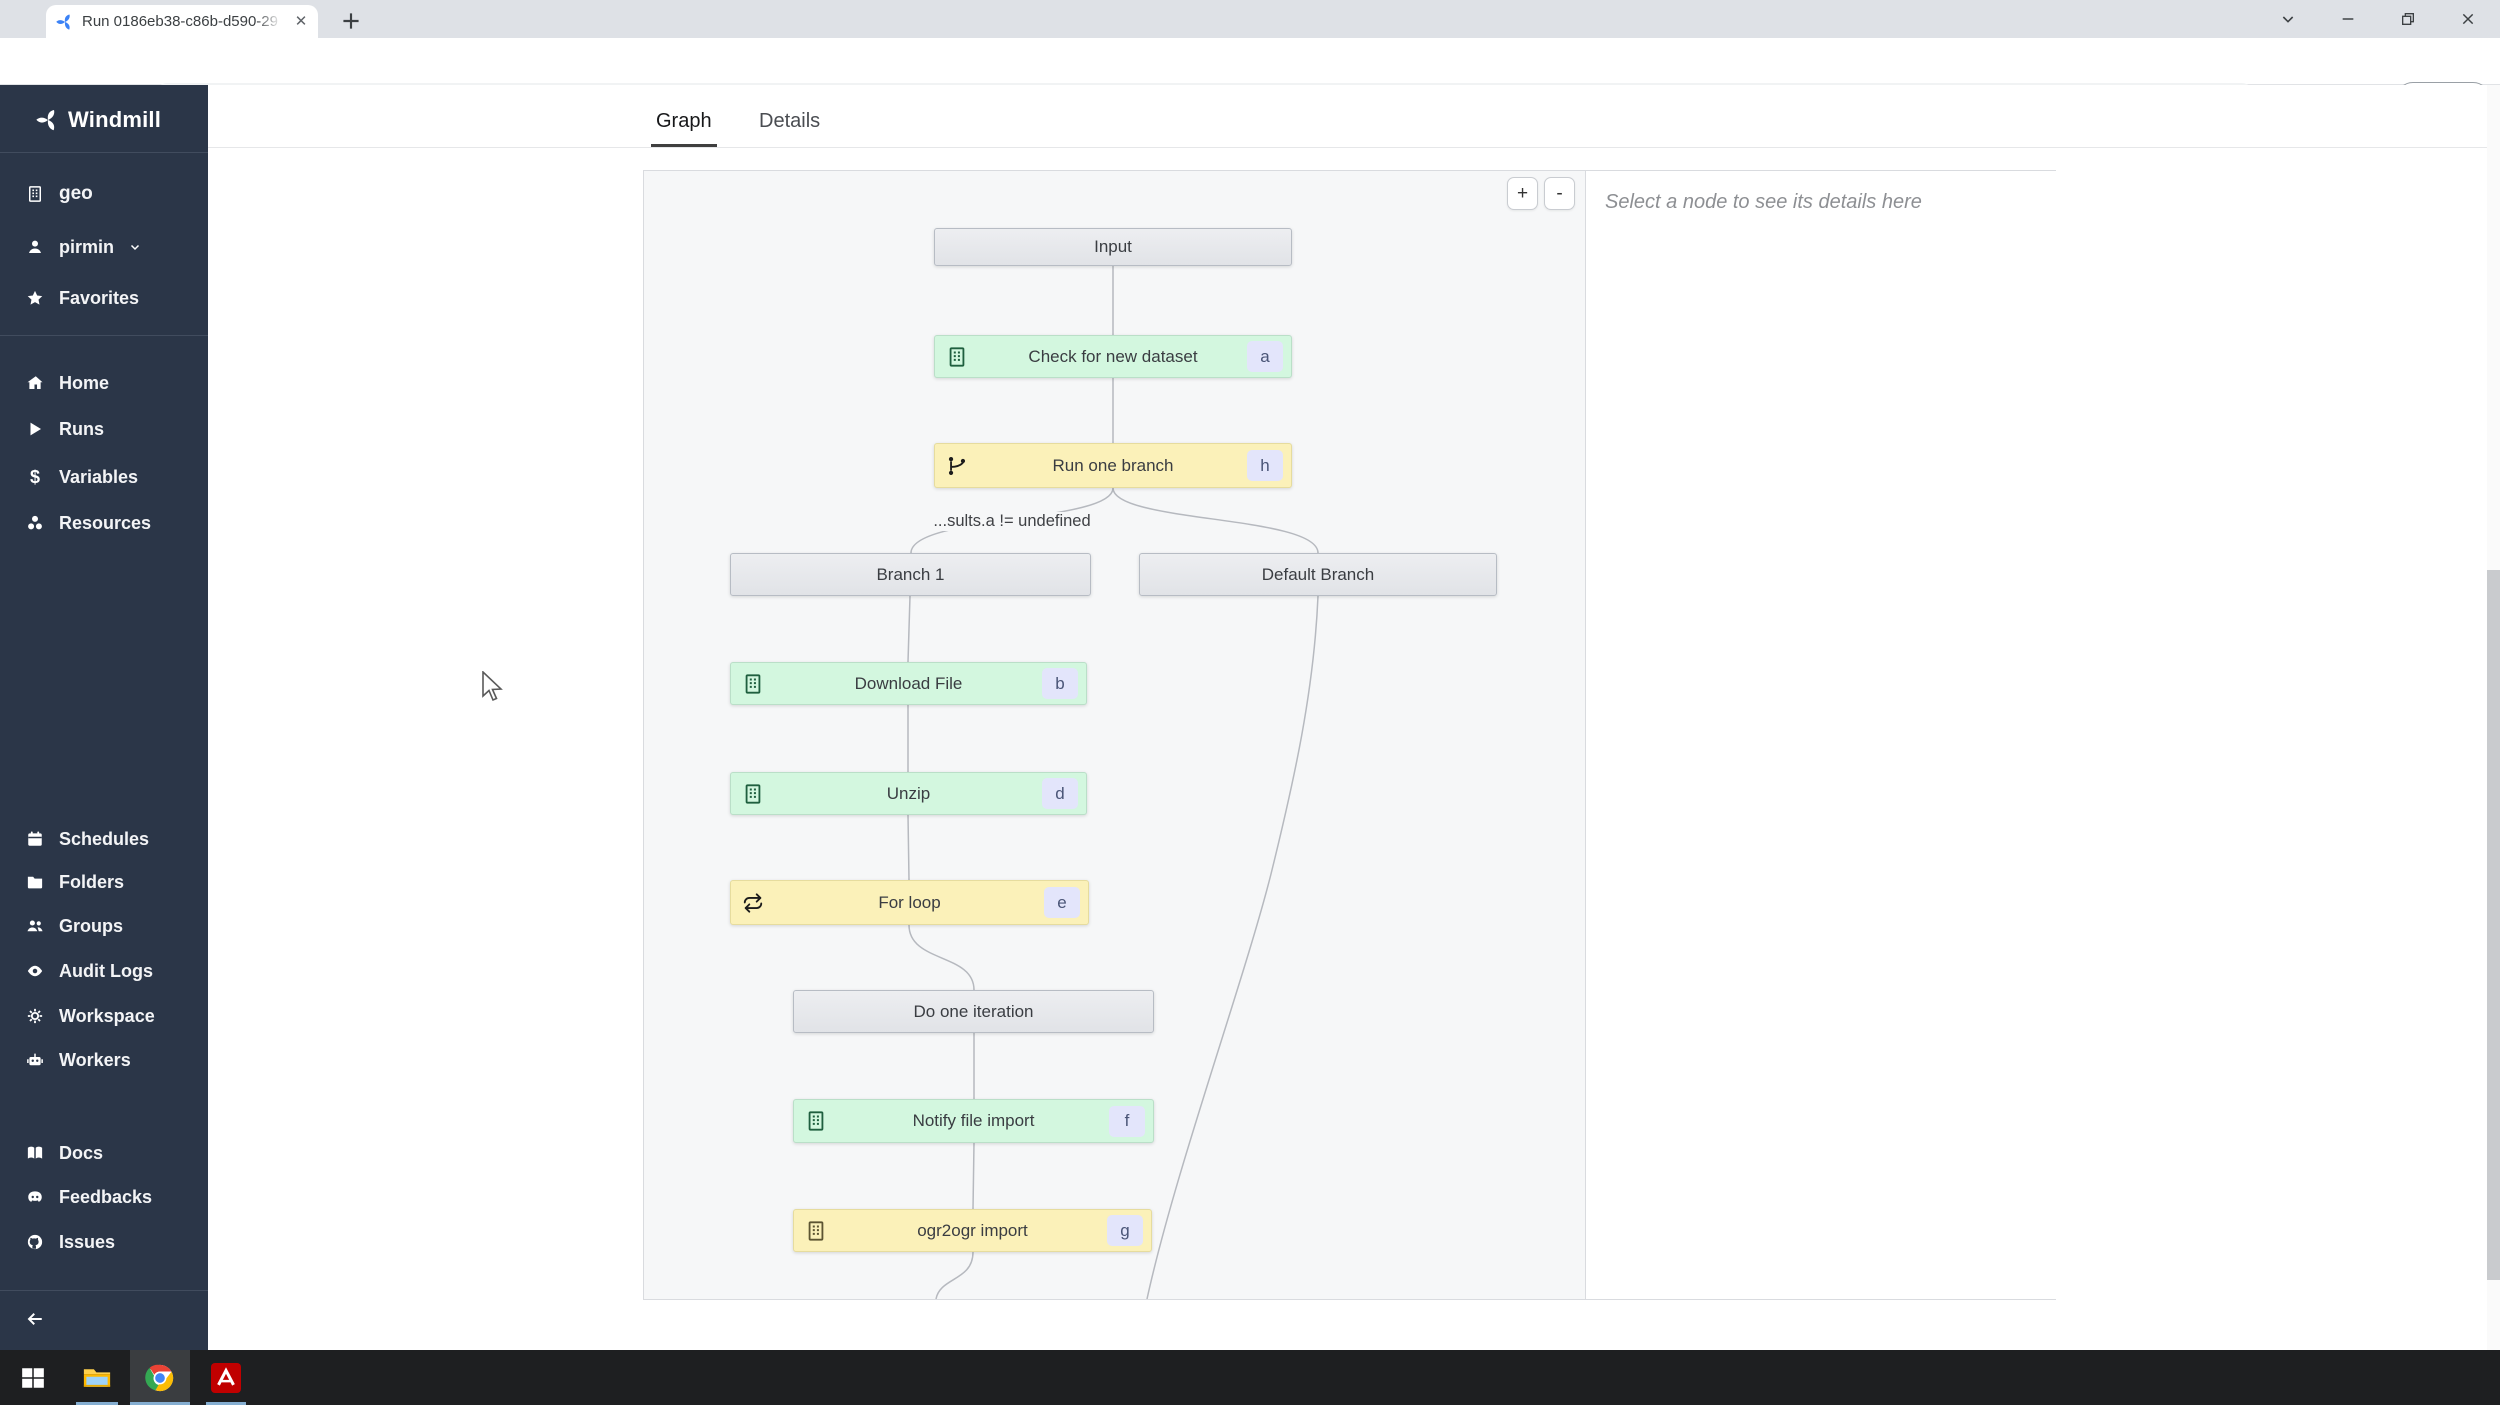  What do you see at coordinates (2468, 19) in the screenshot?
I see `window-close-icon` at bounding box center [2468, 19].